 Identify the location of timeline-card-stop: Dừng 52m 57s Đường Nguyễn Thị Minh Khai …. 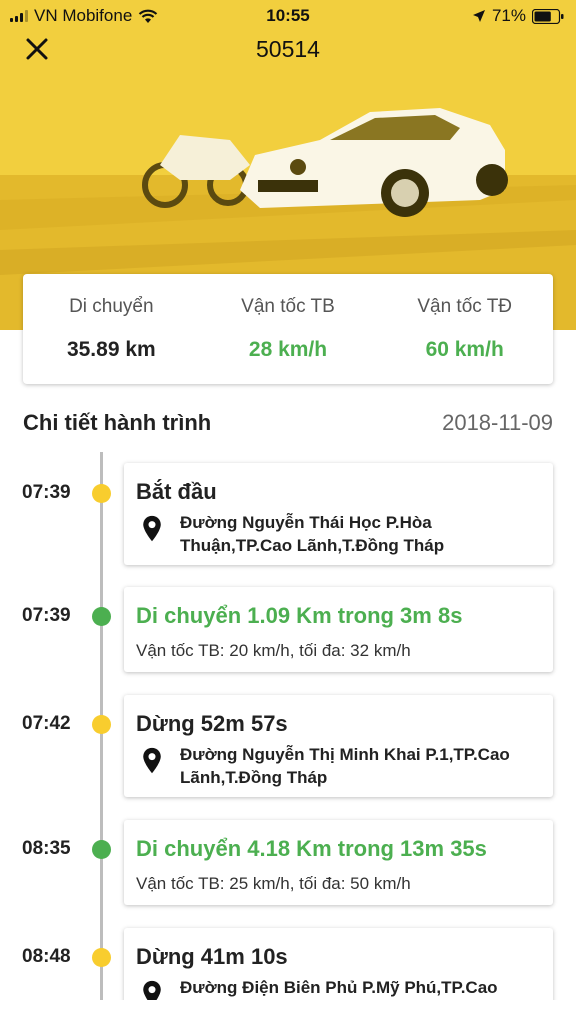
(338, 746).